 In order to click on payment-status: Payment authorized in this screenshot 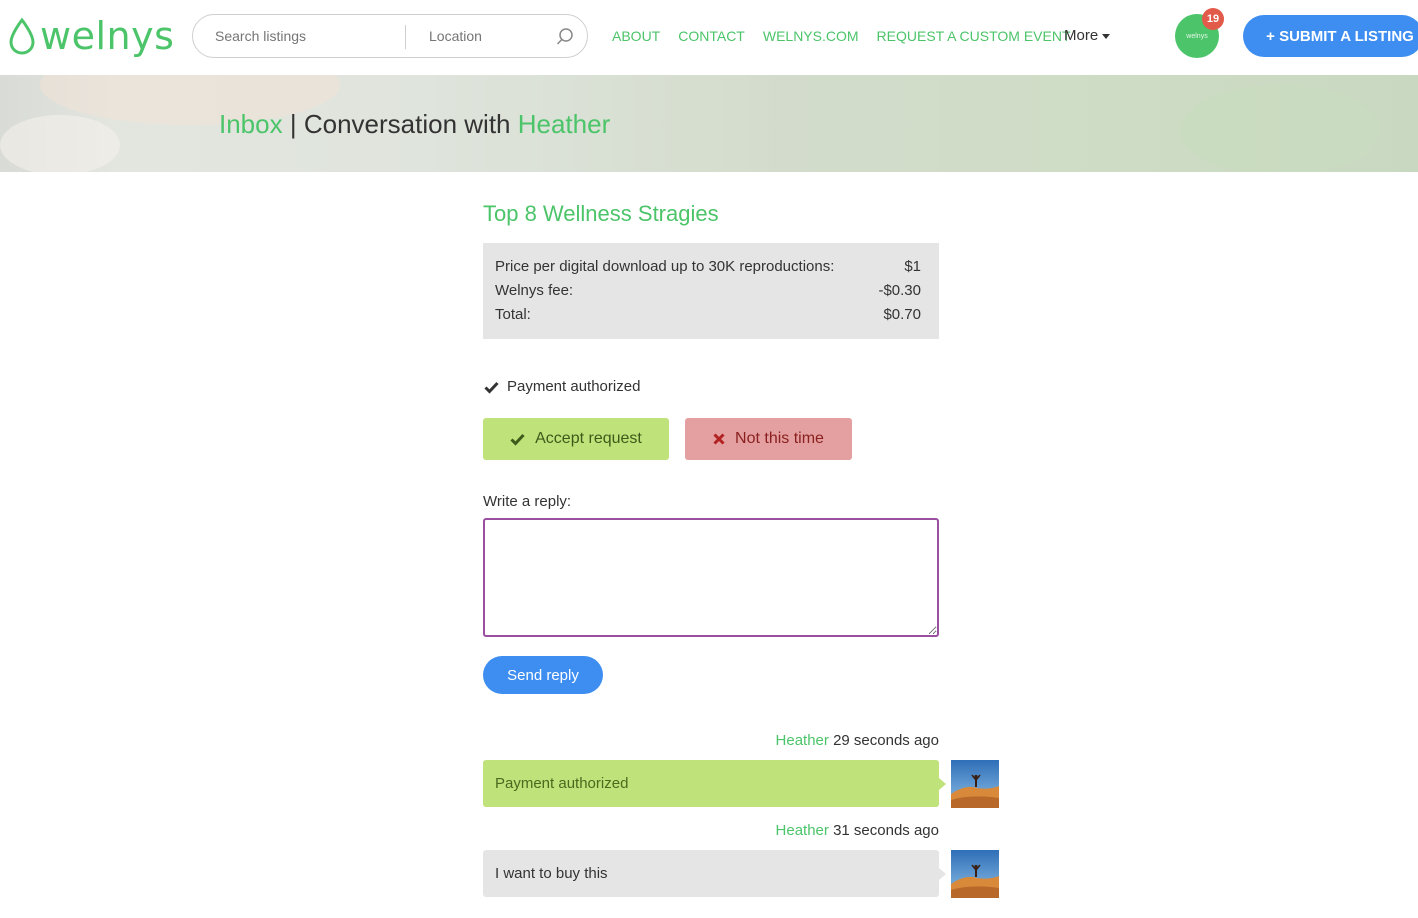, I will do `click(562, 387)`.